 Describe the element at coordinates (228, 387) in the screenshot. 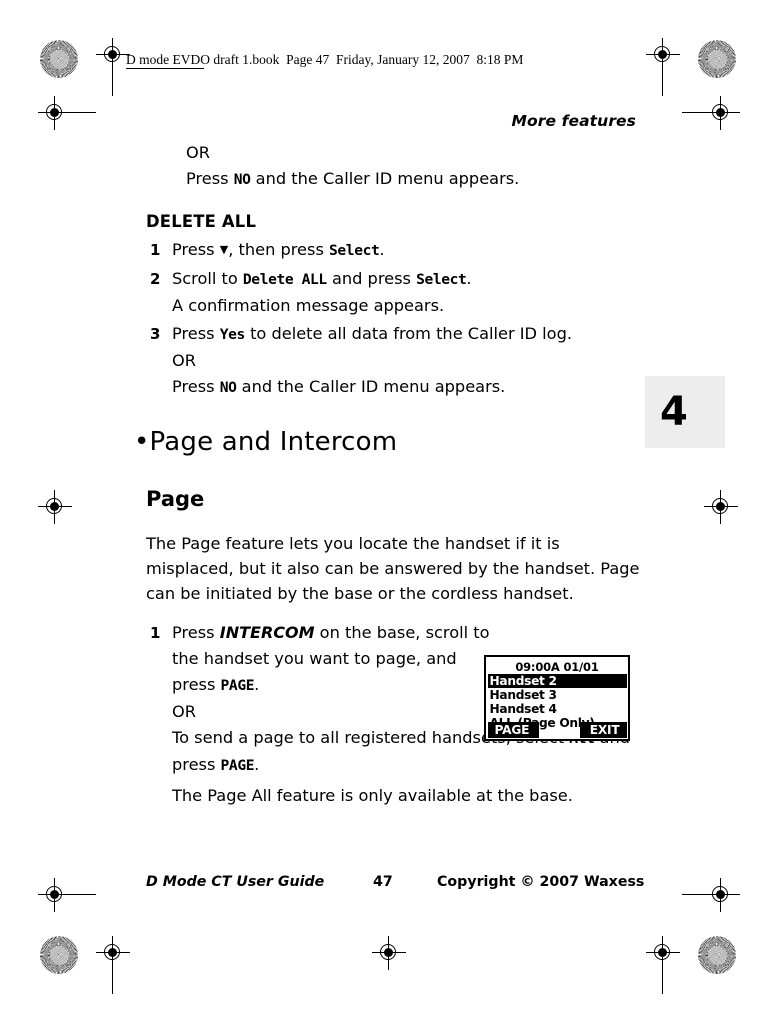

I see `ui-term-no-2: NO` at that location.